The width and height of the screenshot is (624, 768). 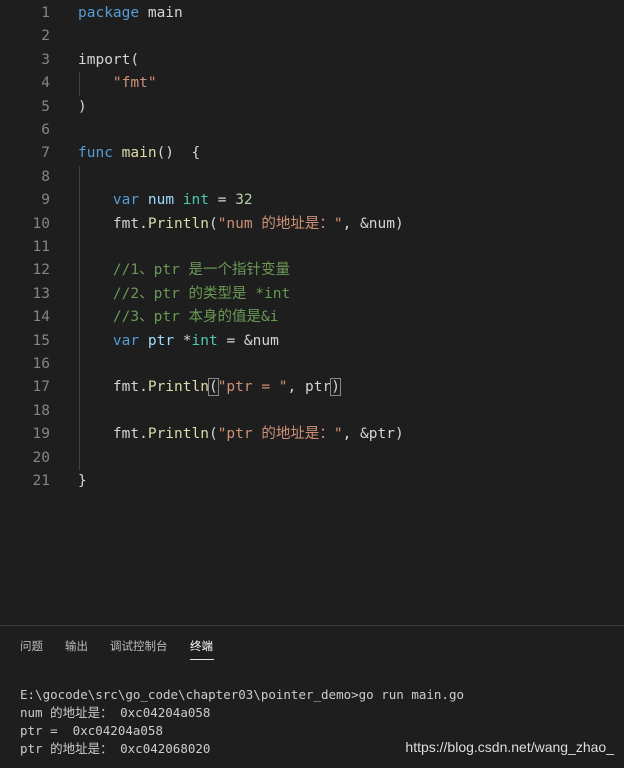 What do you see at coordinates (45, 200) in the screenshot?
I see `line-number: 9` at bounding box center [45, 200].